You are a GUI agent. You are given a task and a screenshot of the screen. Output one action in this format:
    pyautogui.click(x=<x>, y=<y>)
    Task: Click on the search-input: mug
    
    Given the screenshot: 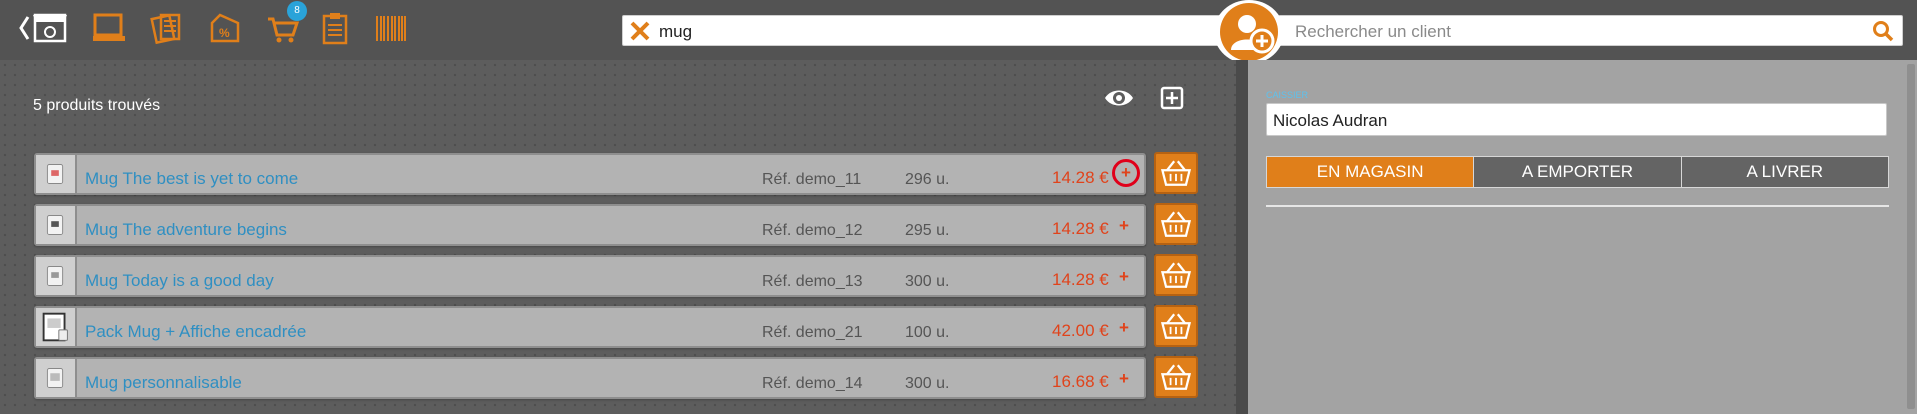 What is the action you would take?
    pyautogui.click(x=675, y=32)
    